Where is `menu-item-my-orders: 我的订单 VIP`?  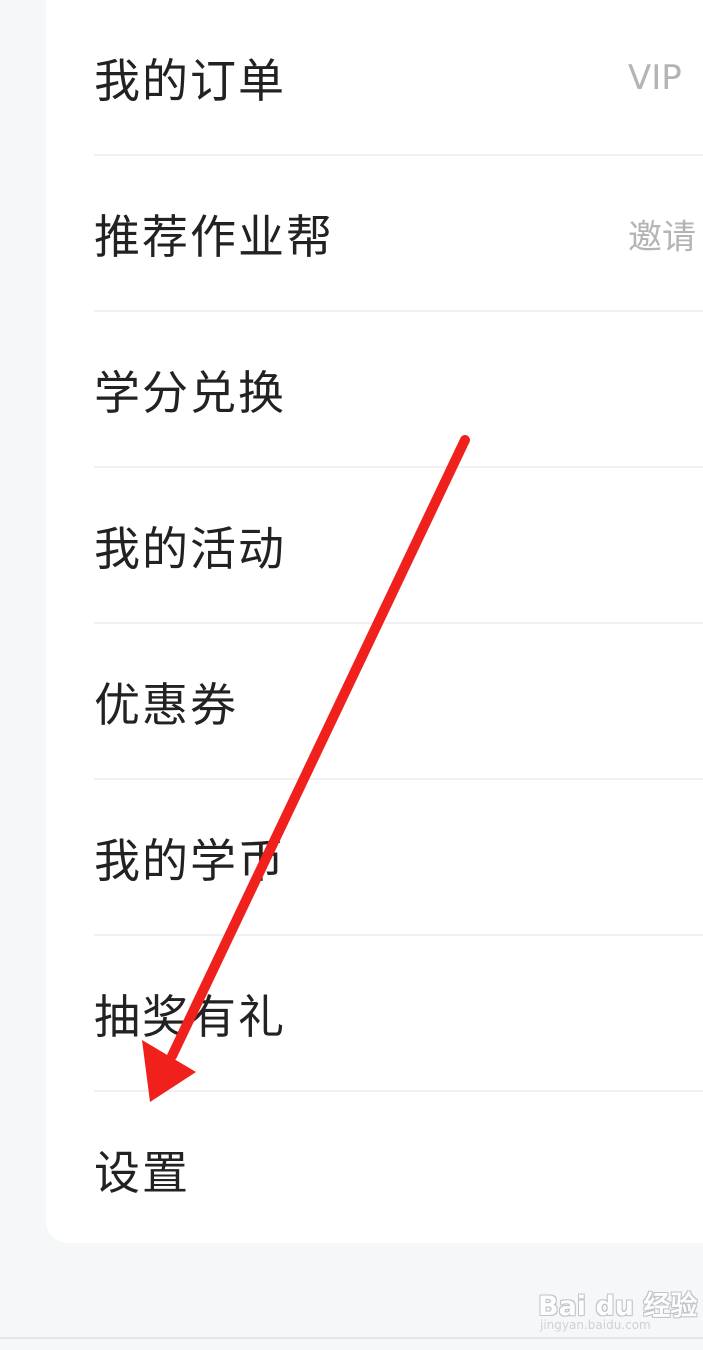 menu-item-my-orders: 我的订单 VIP is located at coordinates (398, 78).